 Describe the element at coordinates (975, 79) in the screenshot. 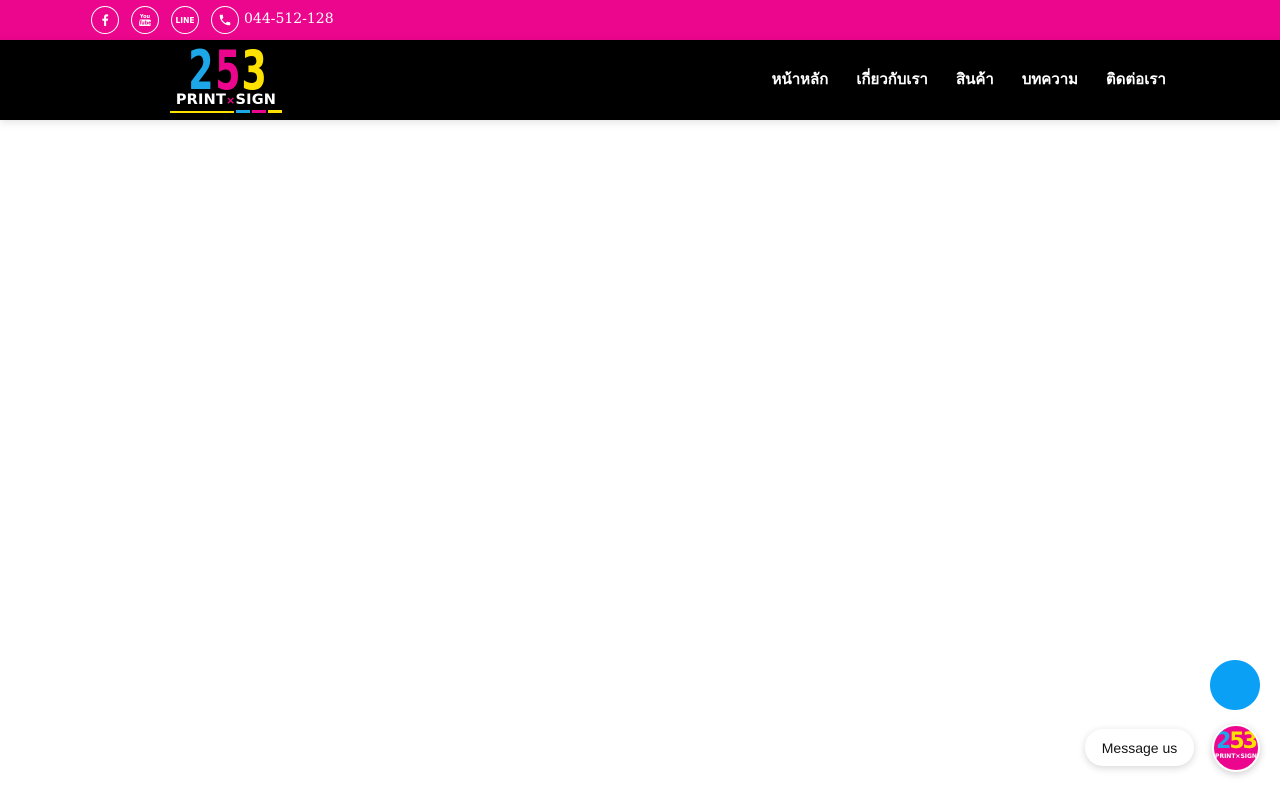

I see `nav-item-products: สินค้า` at that location.